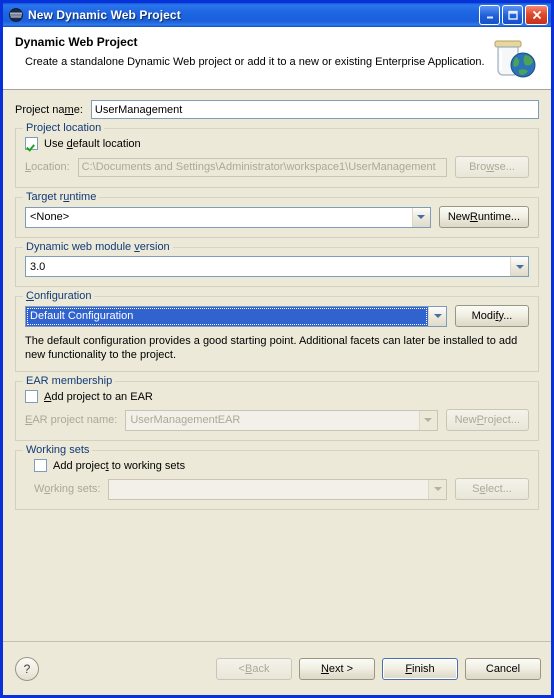 The width and height of the screenshot is (554, 698). What do you see at coordinates (378, 668) in the screenshot?
I see `wizard-navigation-buttons: < Back Next > Finish Cancel` at bounding box center [378, 668].